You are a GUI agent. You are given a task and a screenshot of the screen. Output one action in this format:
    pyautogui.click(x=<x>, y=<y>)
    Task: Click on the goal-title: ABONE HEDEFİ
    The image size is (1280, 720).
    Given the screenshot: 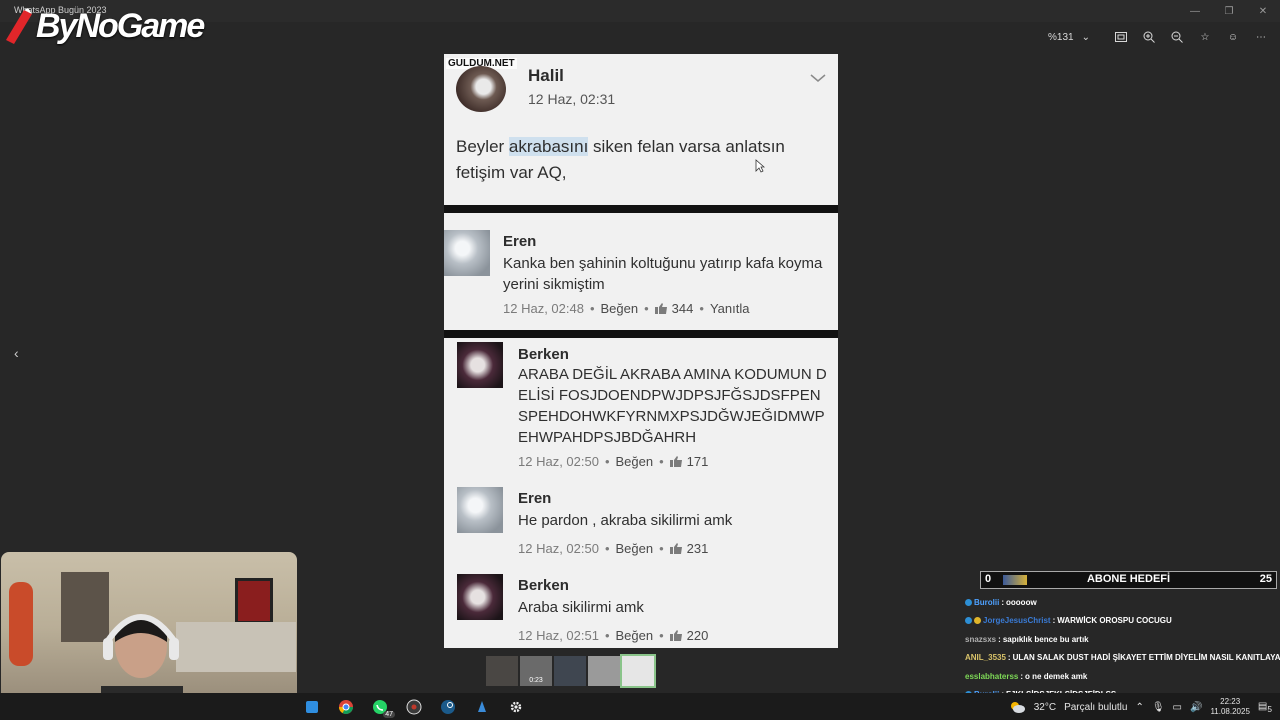 What is the action you would take?
    pyautogui.click(x=1128, y=579)
    